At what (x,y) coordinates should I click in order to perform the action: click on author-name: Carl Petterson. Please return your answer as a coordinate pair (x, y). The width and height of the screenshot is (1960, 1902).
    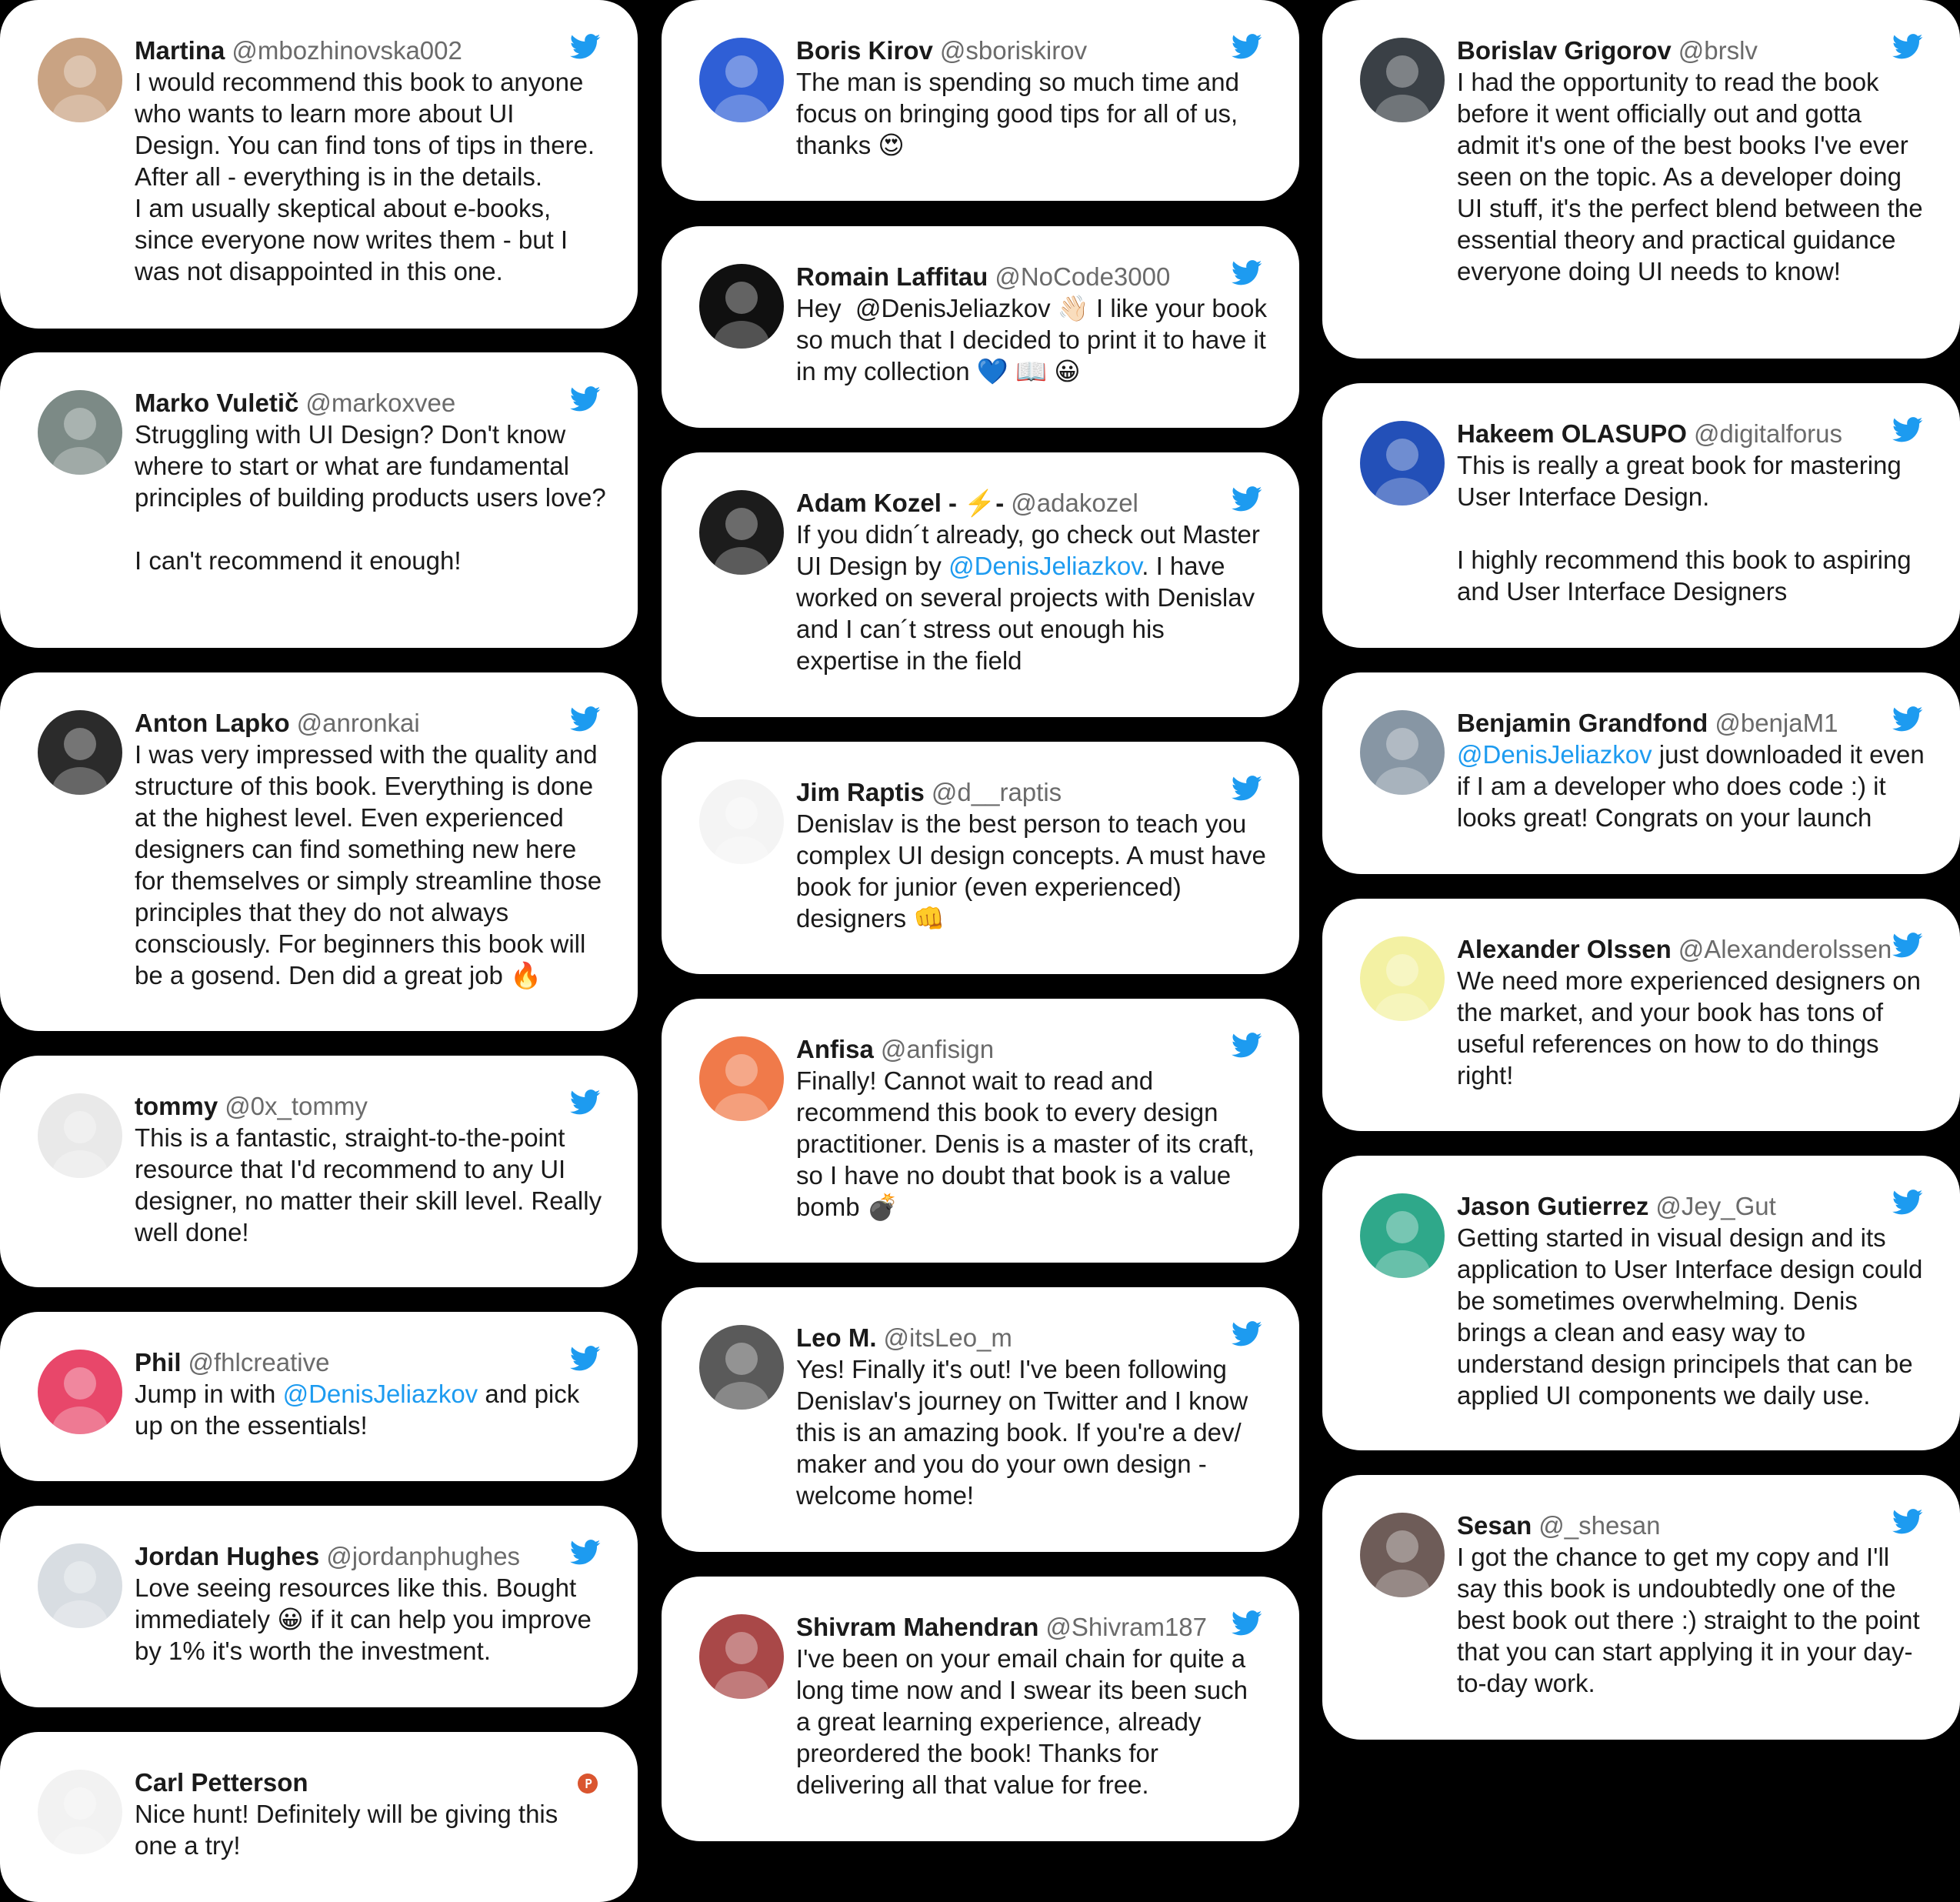
    Looking at the image, I should click on (221, 1782).